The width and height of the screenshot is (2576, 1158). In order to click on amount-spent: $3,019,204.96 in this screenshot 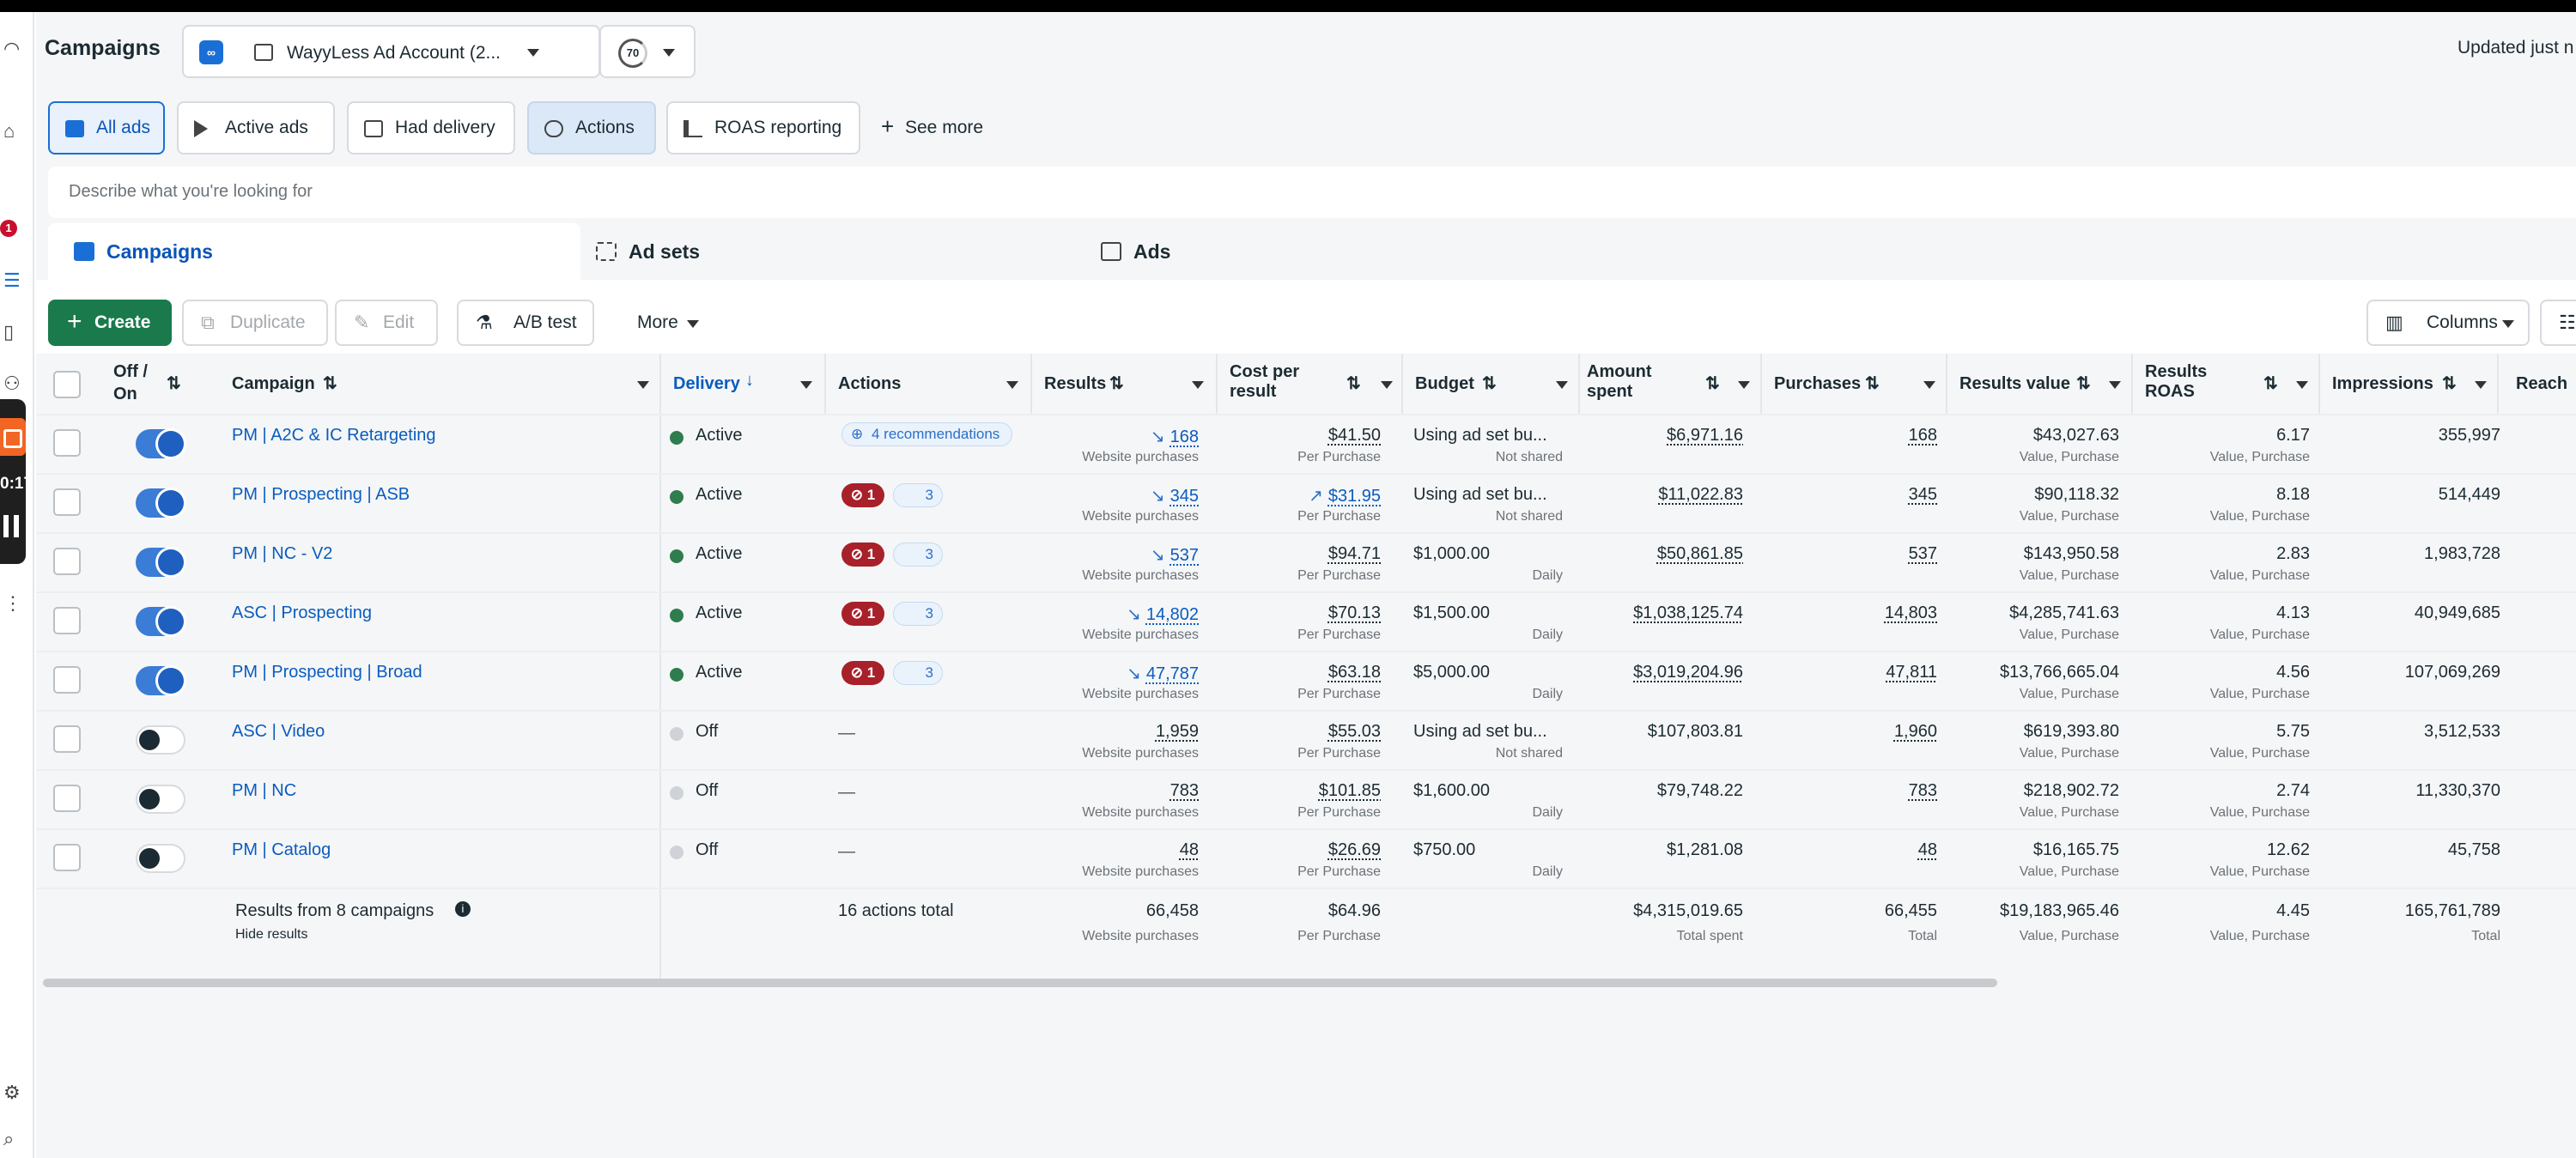, I will do `click(1688, 672)`.